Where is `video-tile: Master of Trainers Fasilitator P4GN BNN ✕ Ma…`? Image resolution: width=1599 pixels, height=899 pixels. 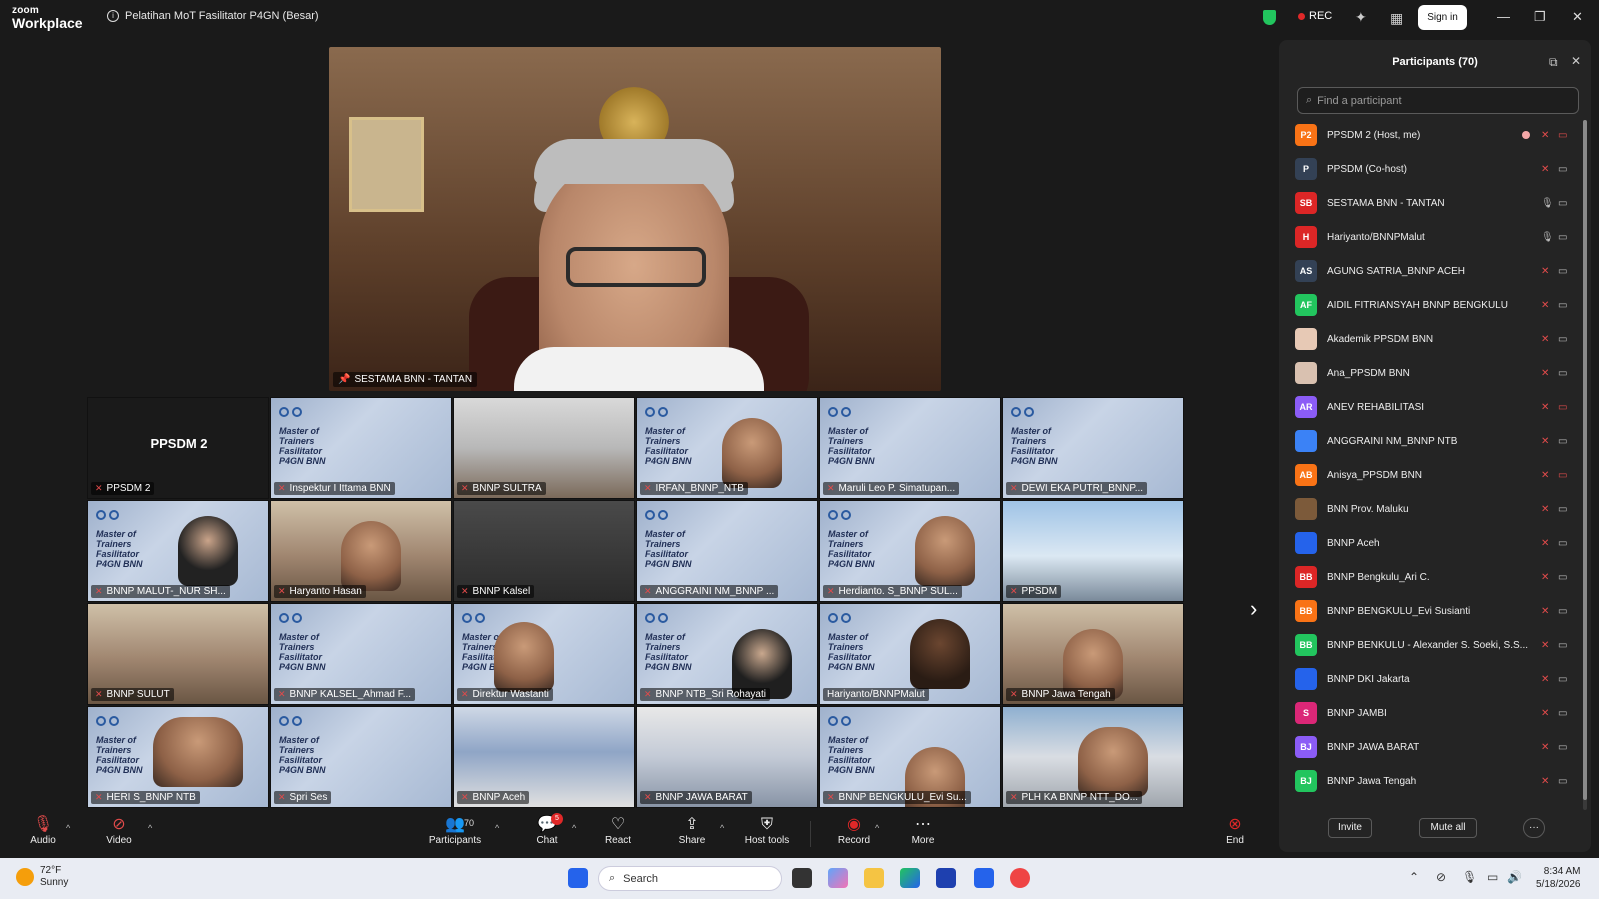 video-tile: Master of Trainers Fasilitator P4GN BNN ✕ Ma… is located at coordinates (910, 448).